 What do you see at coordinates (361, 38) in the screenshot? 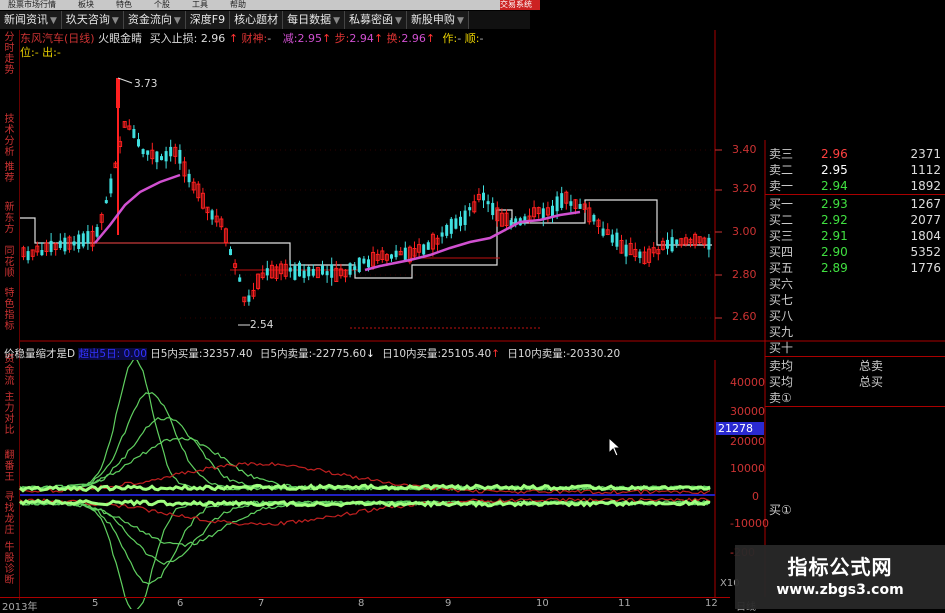
I see `bu-value: 2.94` at bounding box center [361, 38].